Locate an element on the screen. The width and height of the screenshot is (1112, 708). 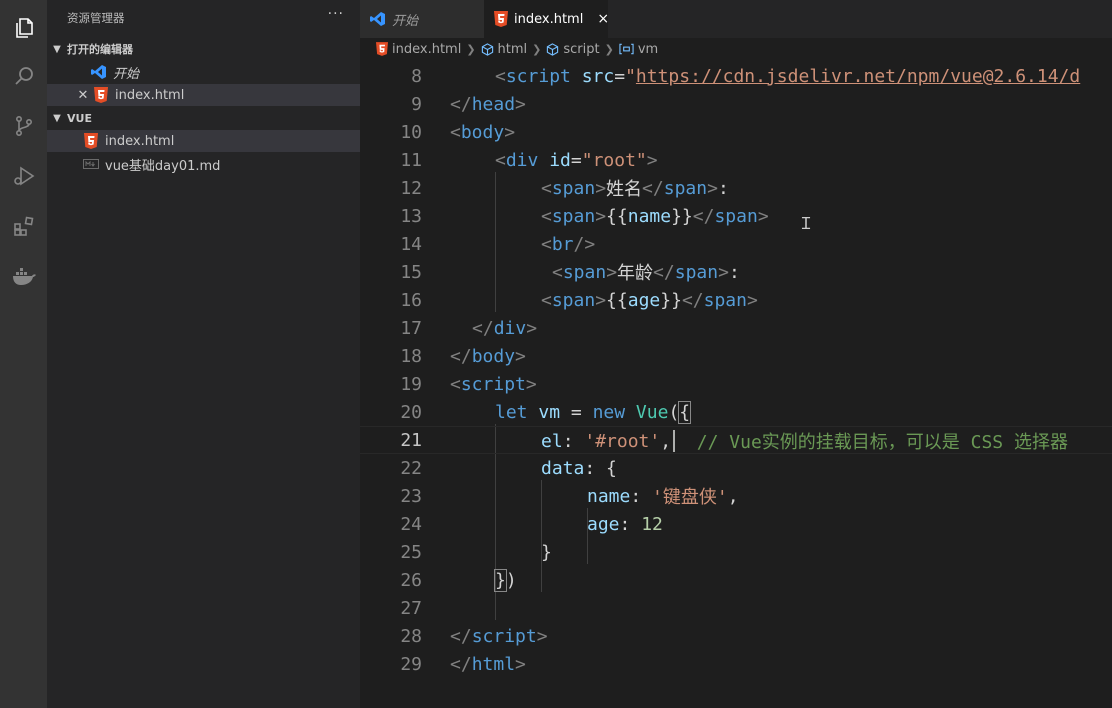
code-line: 17 </div > is located at coordinates (736, 328).